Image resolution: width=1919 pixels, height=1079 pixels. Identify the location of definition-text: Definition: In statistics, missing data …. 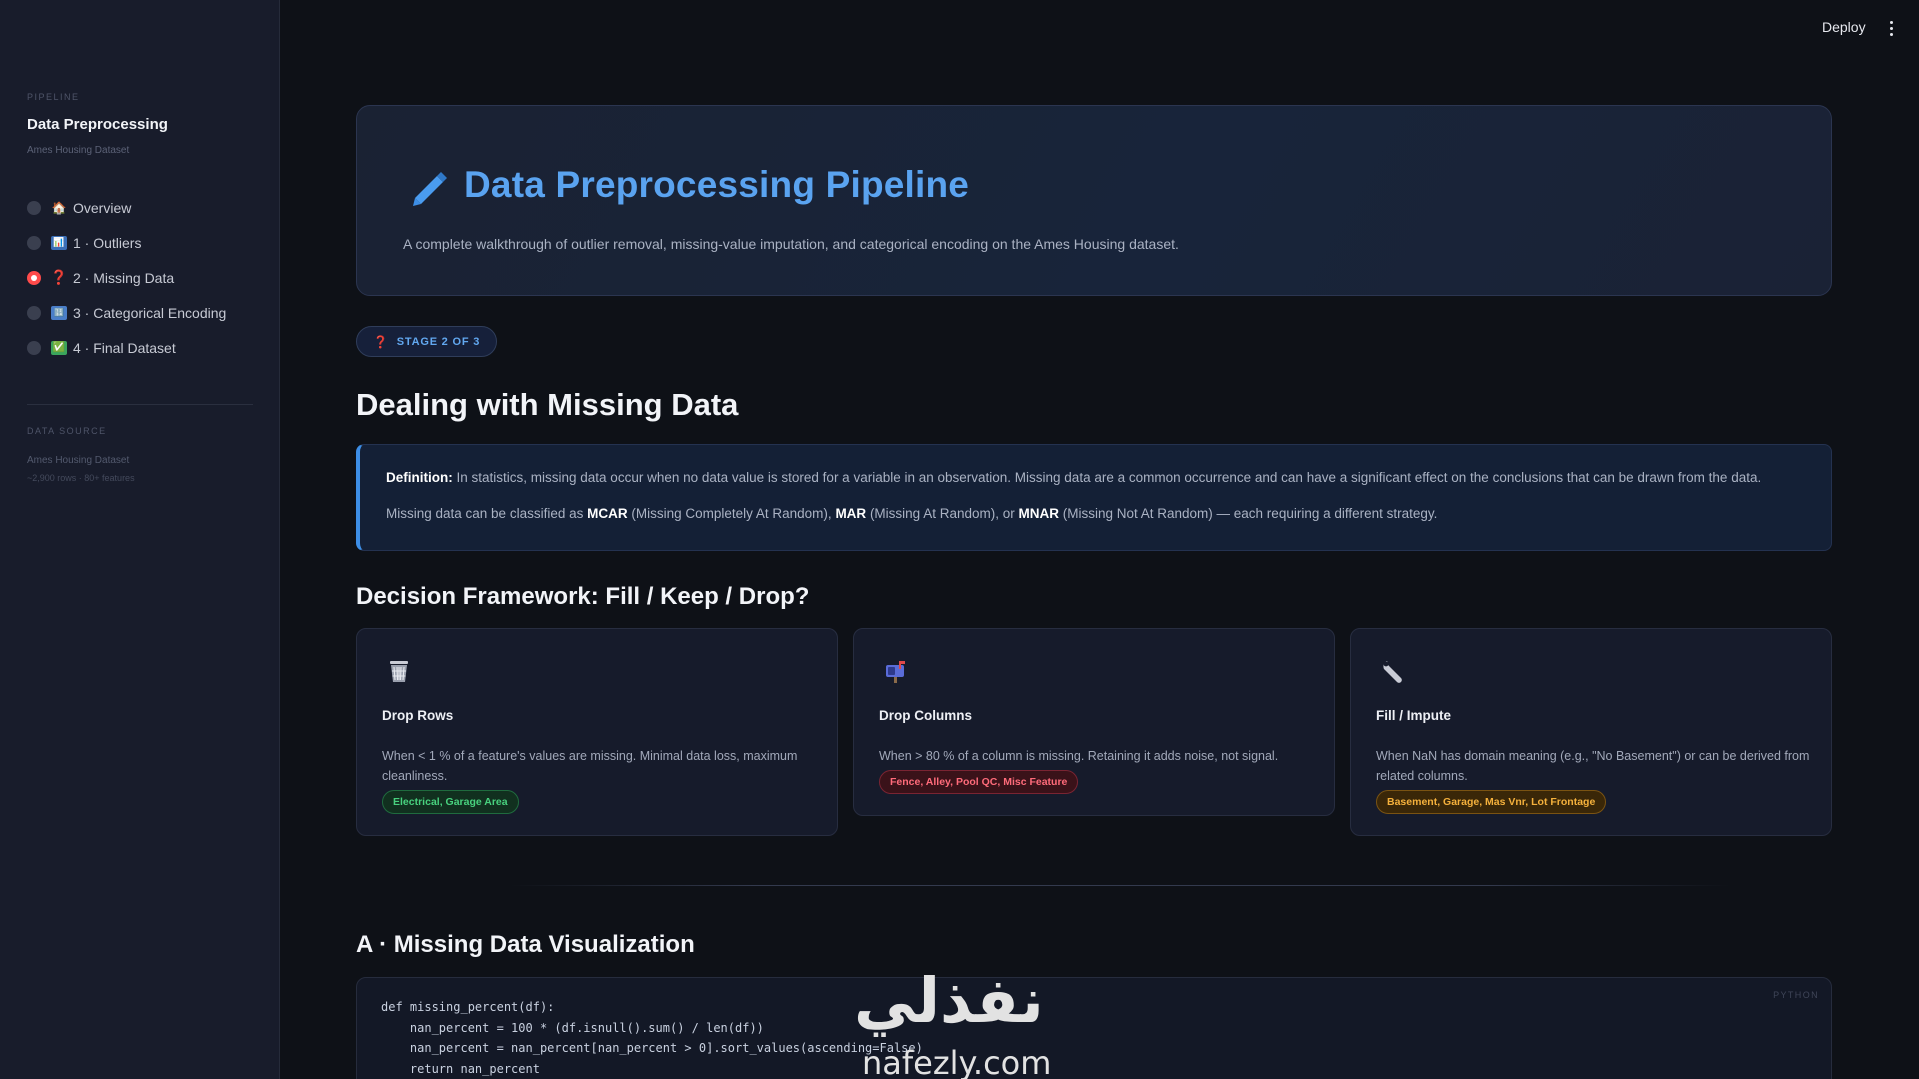
(1074, 477).